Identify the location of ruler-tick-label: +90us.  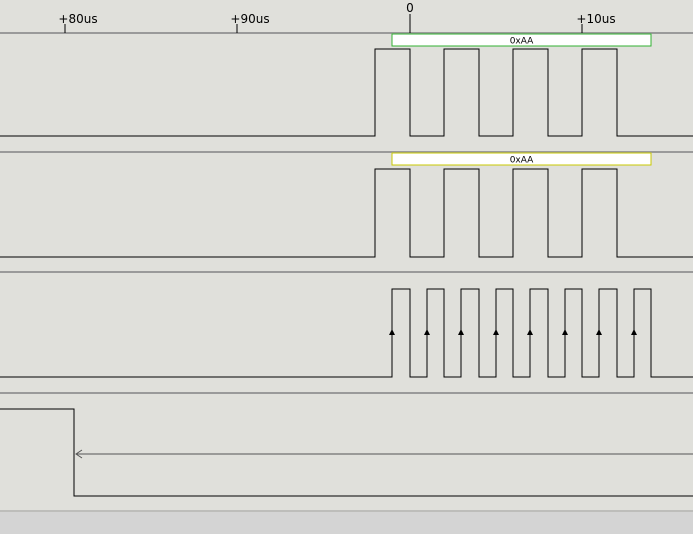
(249, 19).